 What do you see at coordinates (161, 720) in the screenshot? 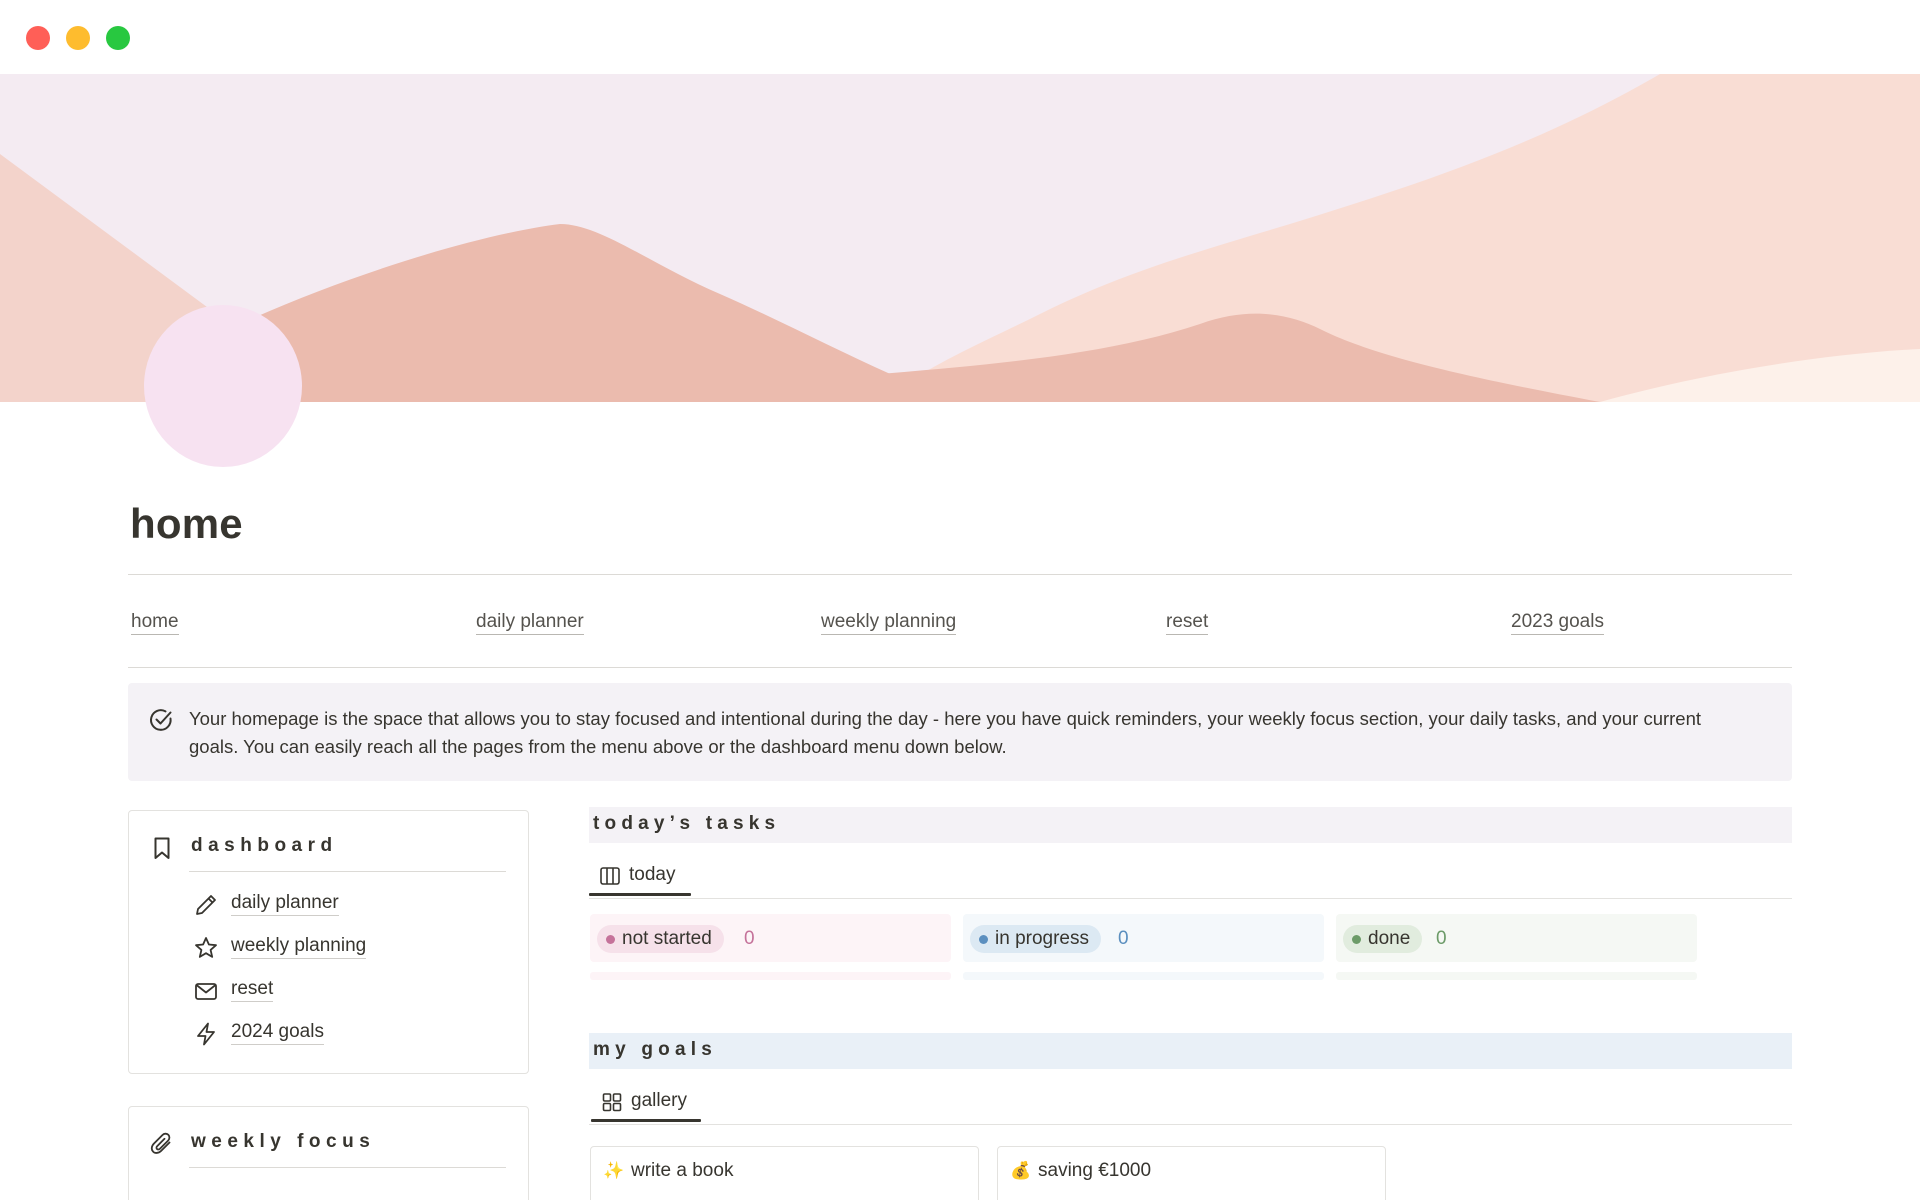
I see `check-circle-icon` at bounding box center [161, 720].